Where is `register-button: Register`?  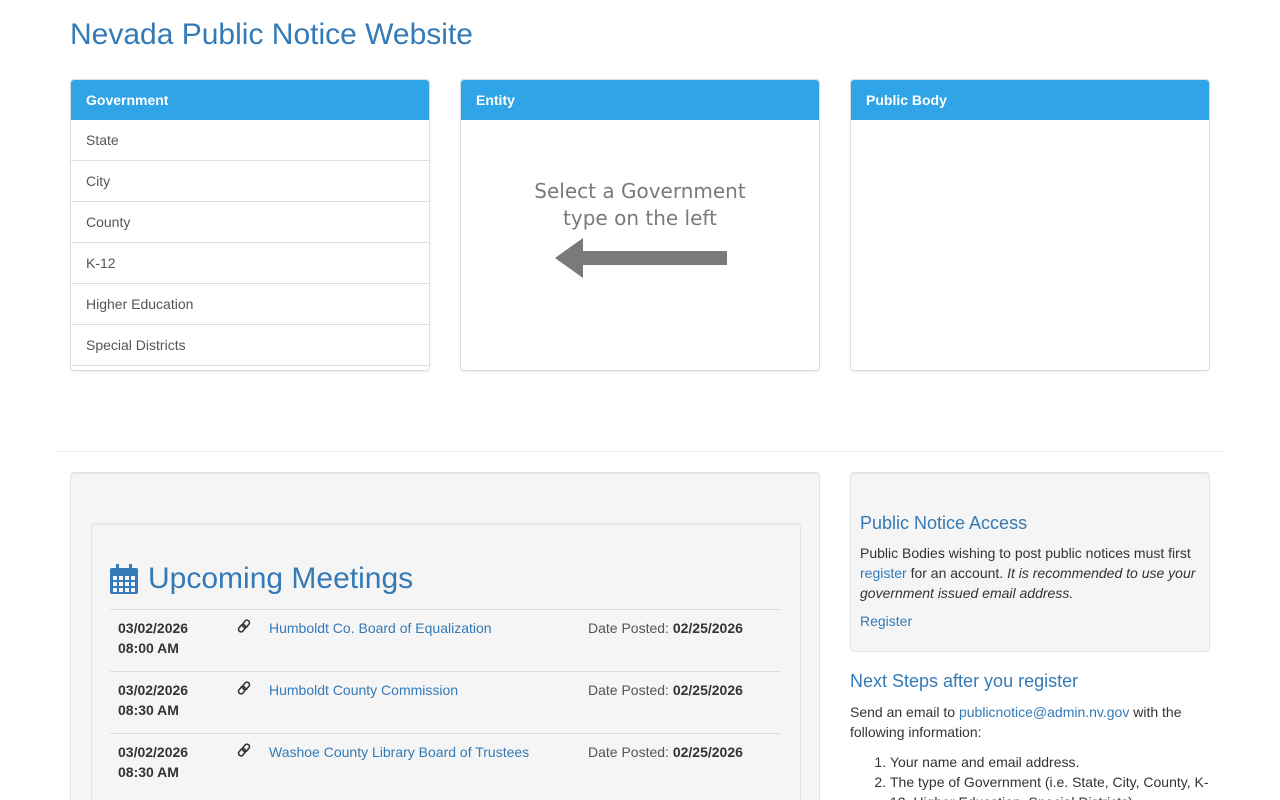 register-button: Register is located at coordinates (886, 621).